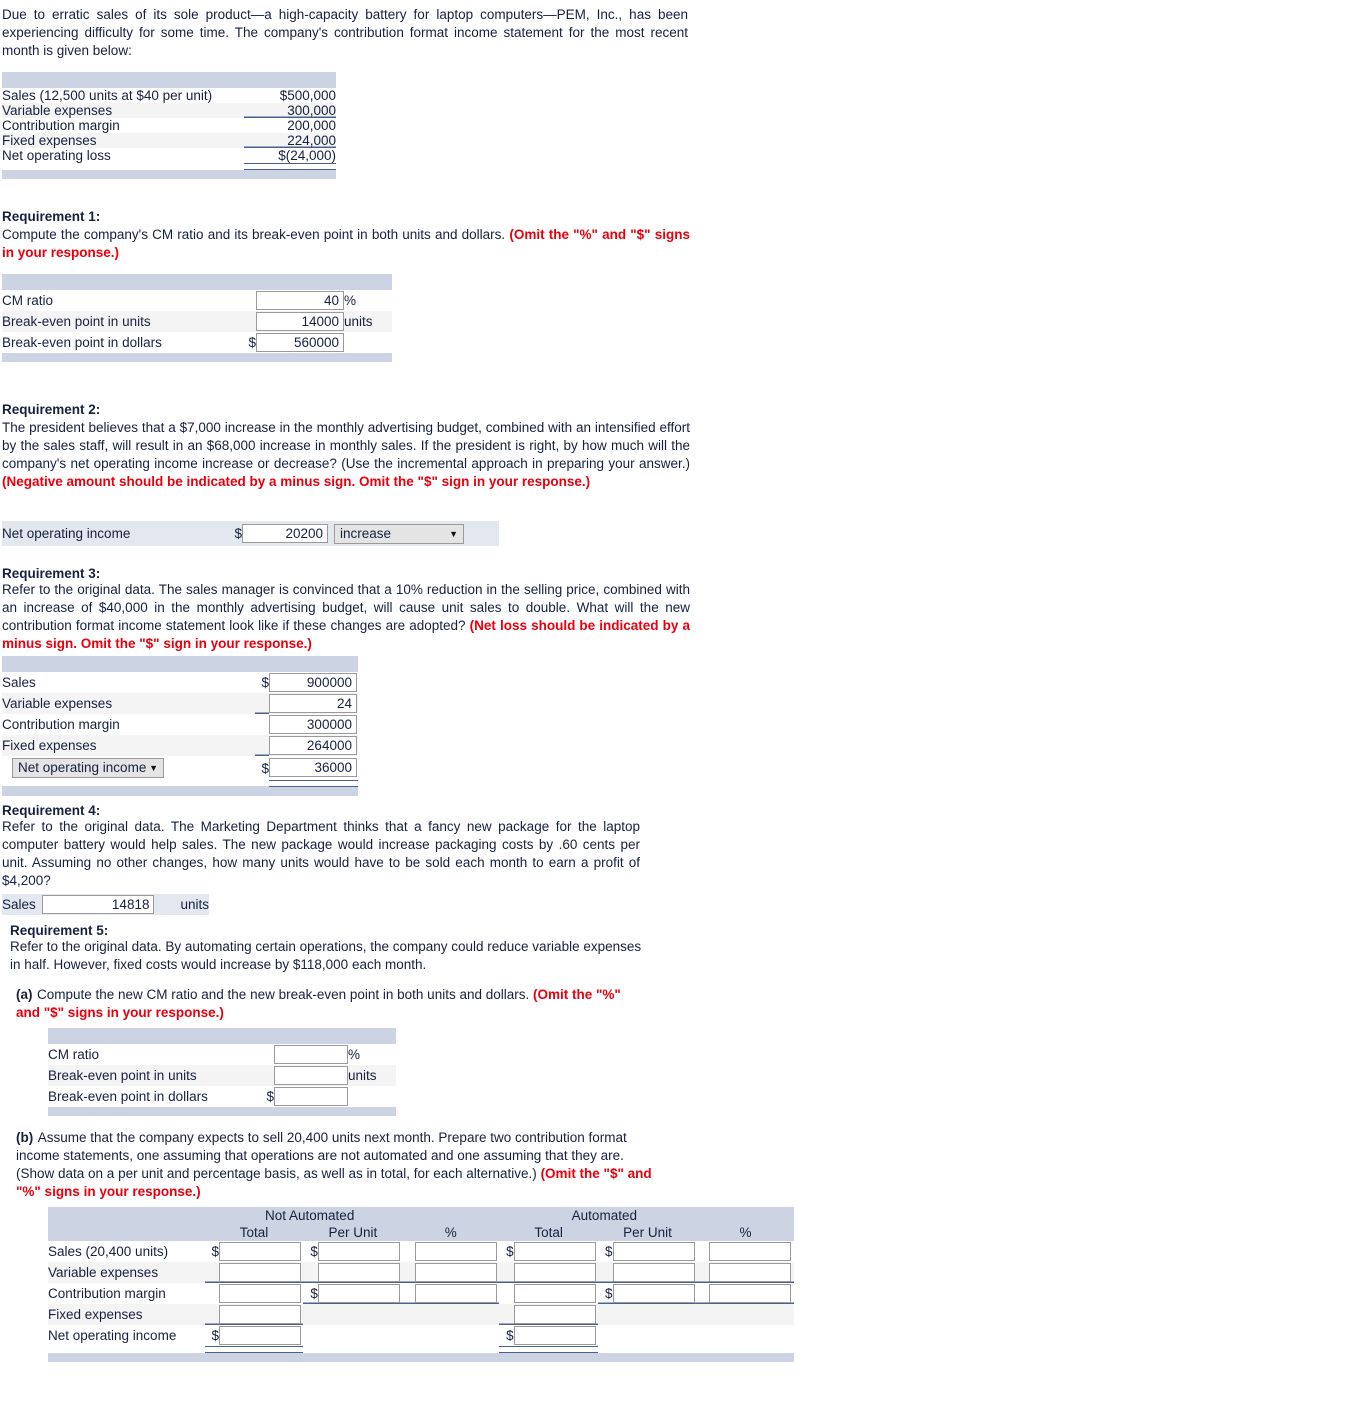  I want to click on table-row: Variable expenses 24, so click(180, 703).